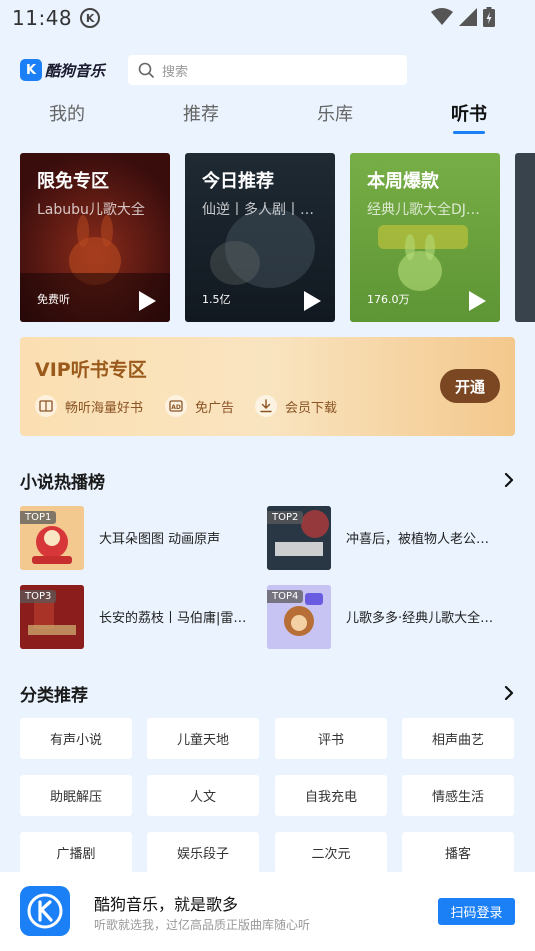 Image resolution: width=535 pixels, height=951 pixels. What do you see at coordinates (54, 695) in the screenshot?
I see `section-title: 分类推荐` at bounding box center [54, 695].